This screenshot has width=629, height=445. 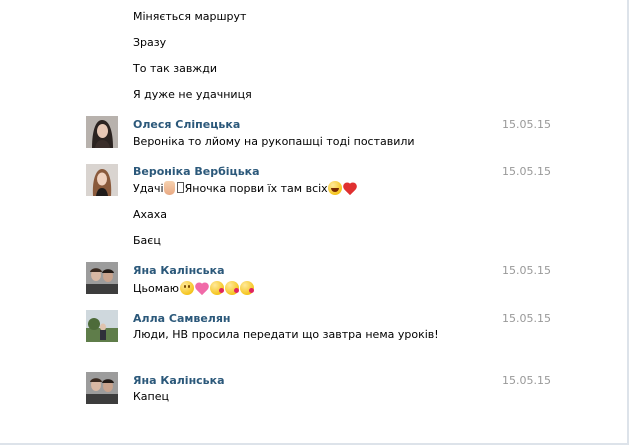 I want to click on message-text: Удачі Яночка порви їх там всіх, so click(x=245, y=188).